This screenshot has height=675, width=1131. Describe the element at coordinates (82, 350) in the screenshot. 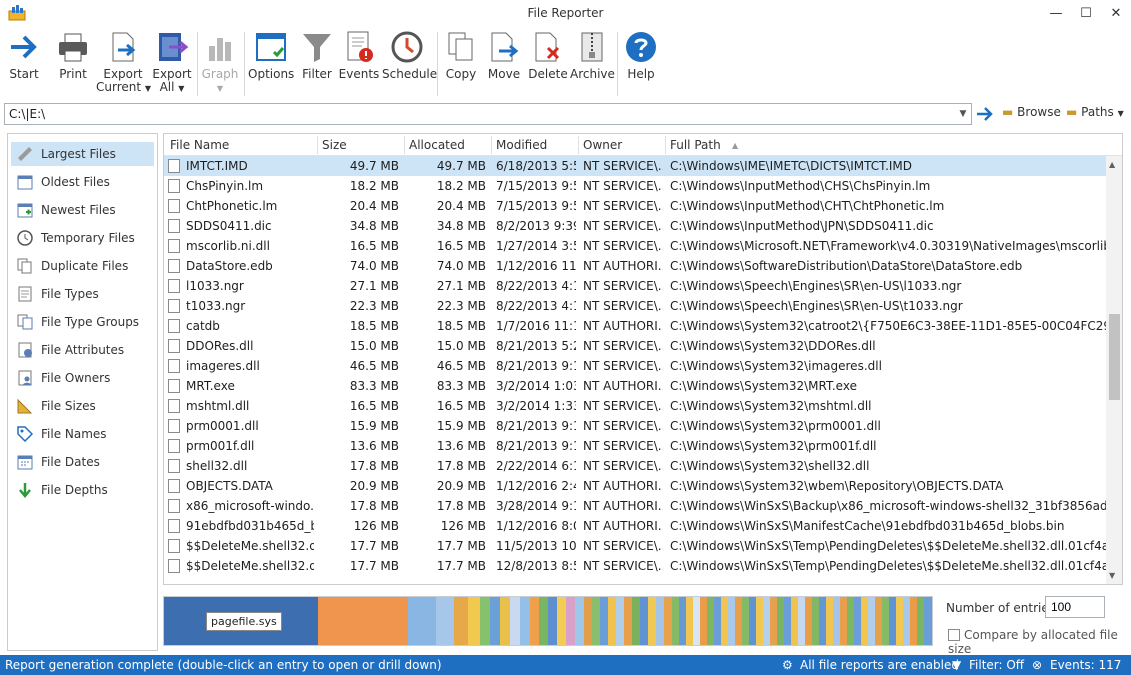

I see `nav-item-file-attributes: File Attributes` at that location.